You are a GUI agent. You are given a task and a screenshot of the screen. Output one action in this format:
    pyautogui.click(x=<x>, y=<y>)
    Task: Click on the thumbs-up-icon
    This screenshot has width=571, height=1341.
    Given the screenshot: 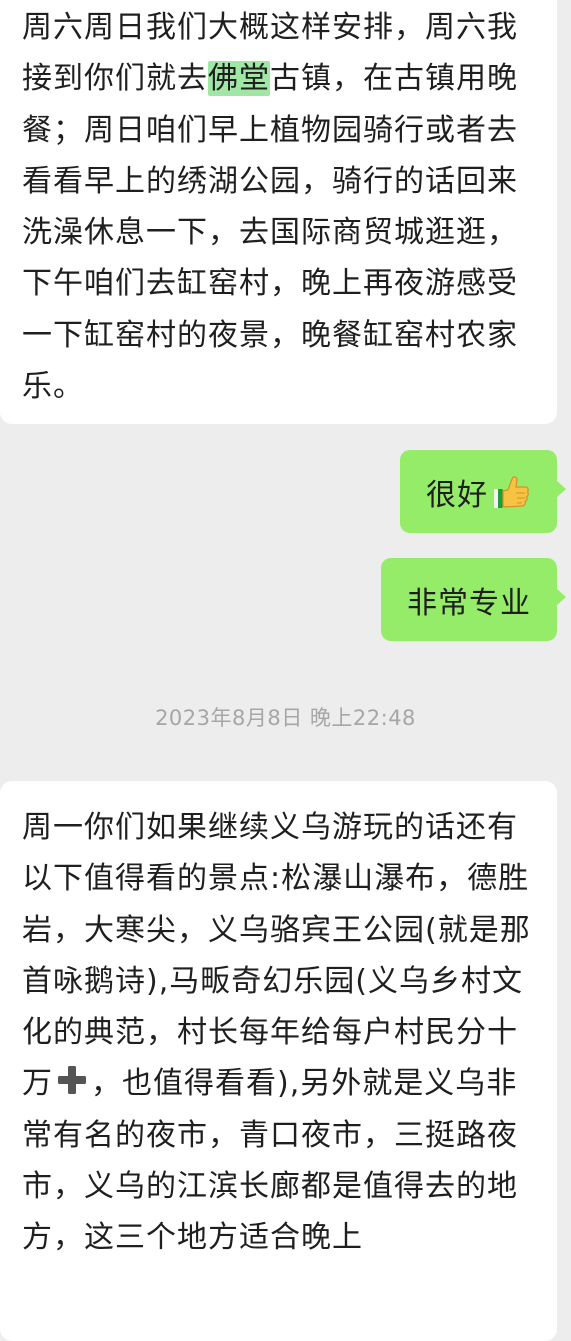 What is the action you would take?
    pyautogui.click(x=511, y=491)
    